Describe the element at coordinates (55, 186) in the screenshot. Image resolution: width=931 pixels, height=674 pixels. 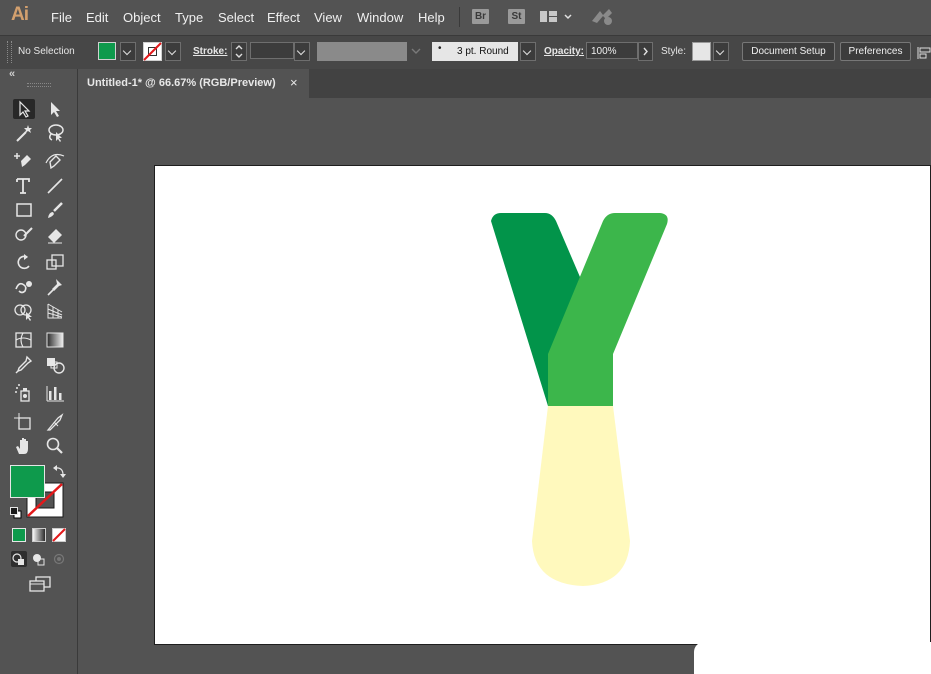
I see `line-segment-tool-icon` at that location.